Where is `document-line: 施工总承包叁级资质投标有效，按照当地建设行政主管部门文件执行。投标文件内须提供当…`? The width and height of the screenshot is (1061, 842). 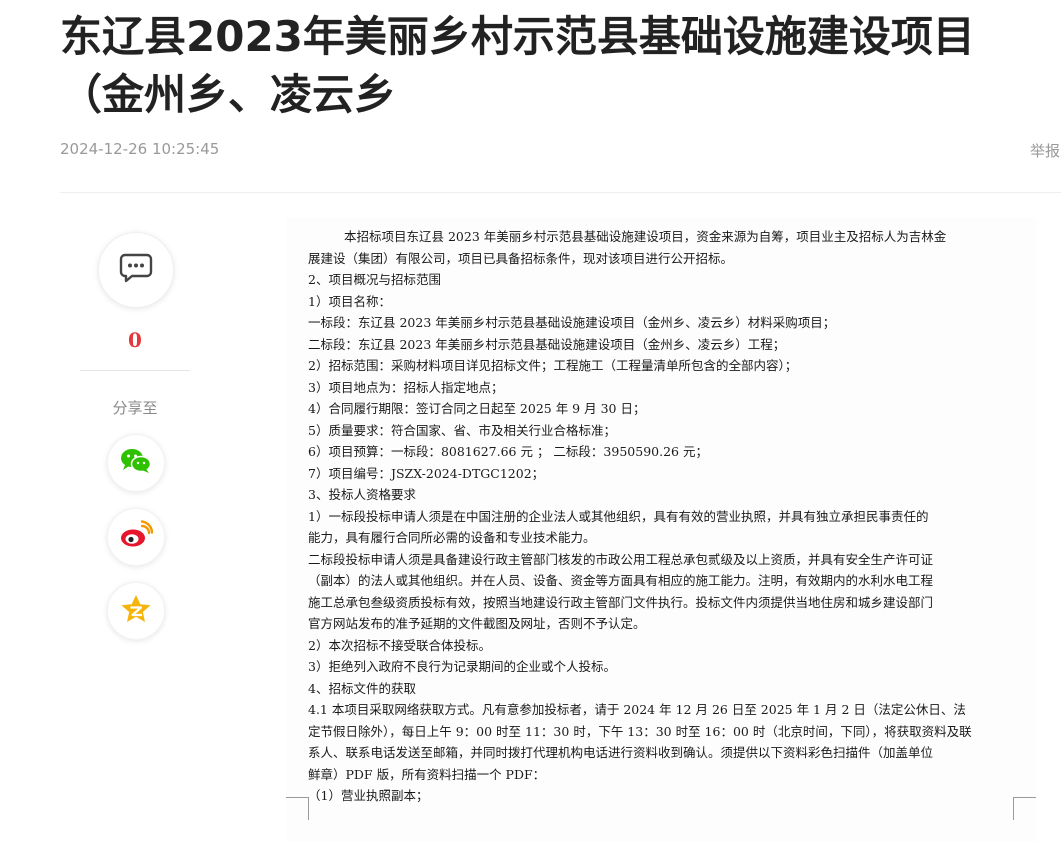
document-line: 施工总承包叁级资质投标有效，按照当地建设行政主管部门文件执行。投标文件内须提供当… is located at coordinates (621, 602).